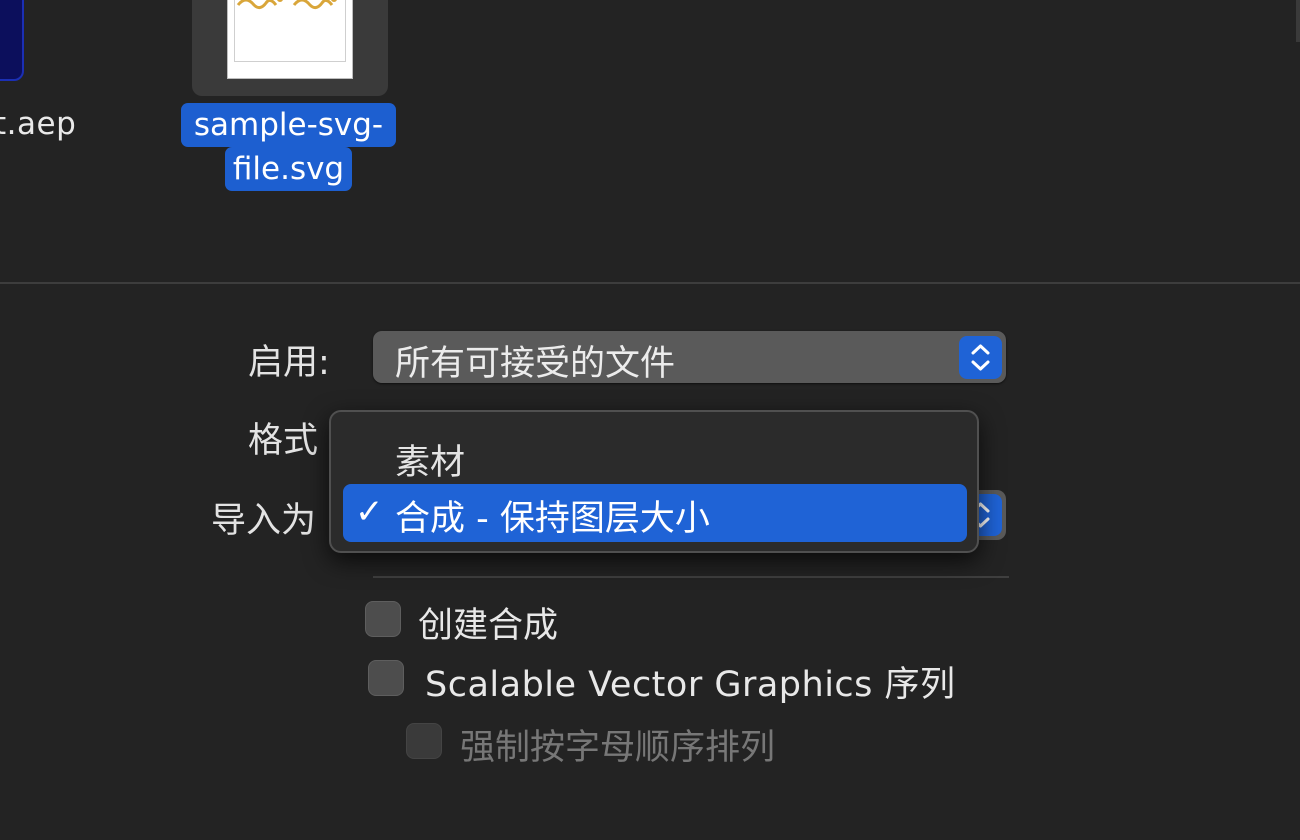 This screenshot has height=840, width=1300. Describe the element at coordinates (424, 741) in the screenshot. I see `force-alphabetical-checkbox` at that location.